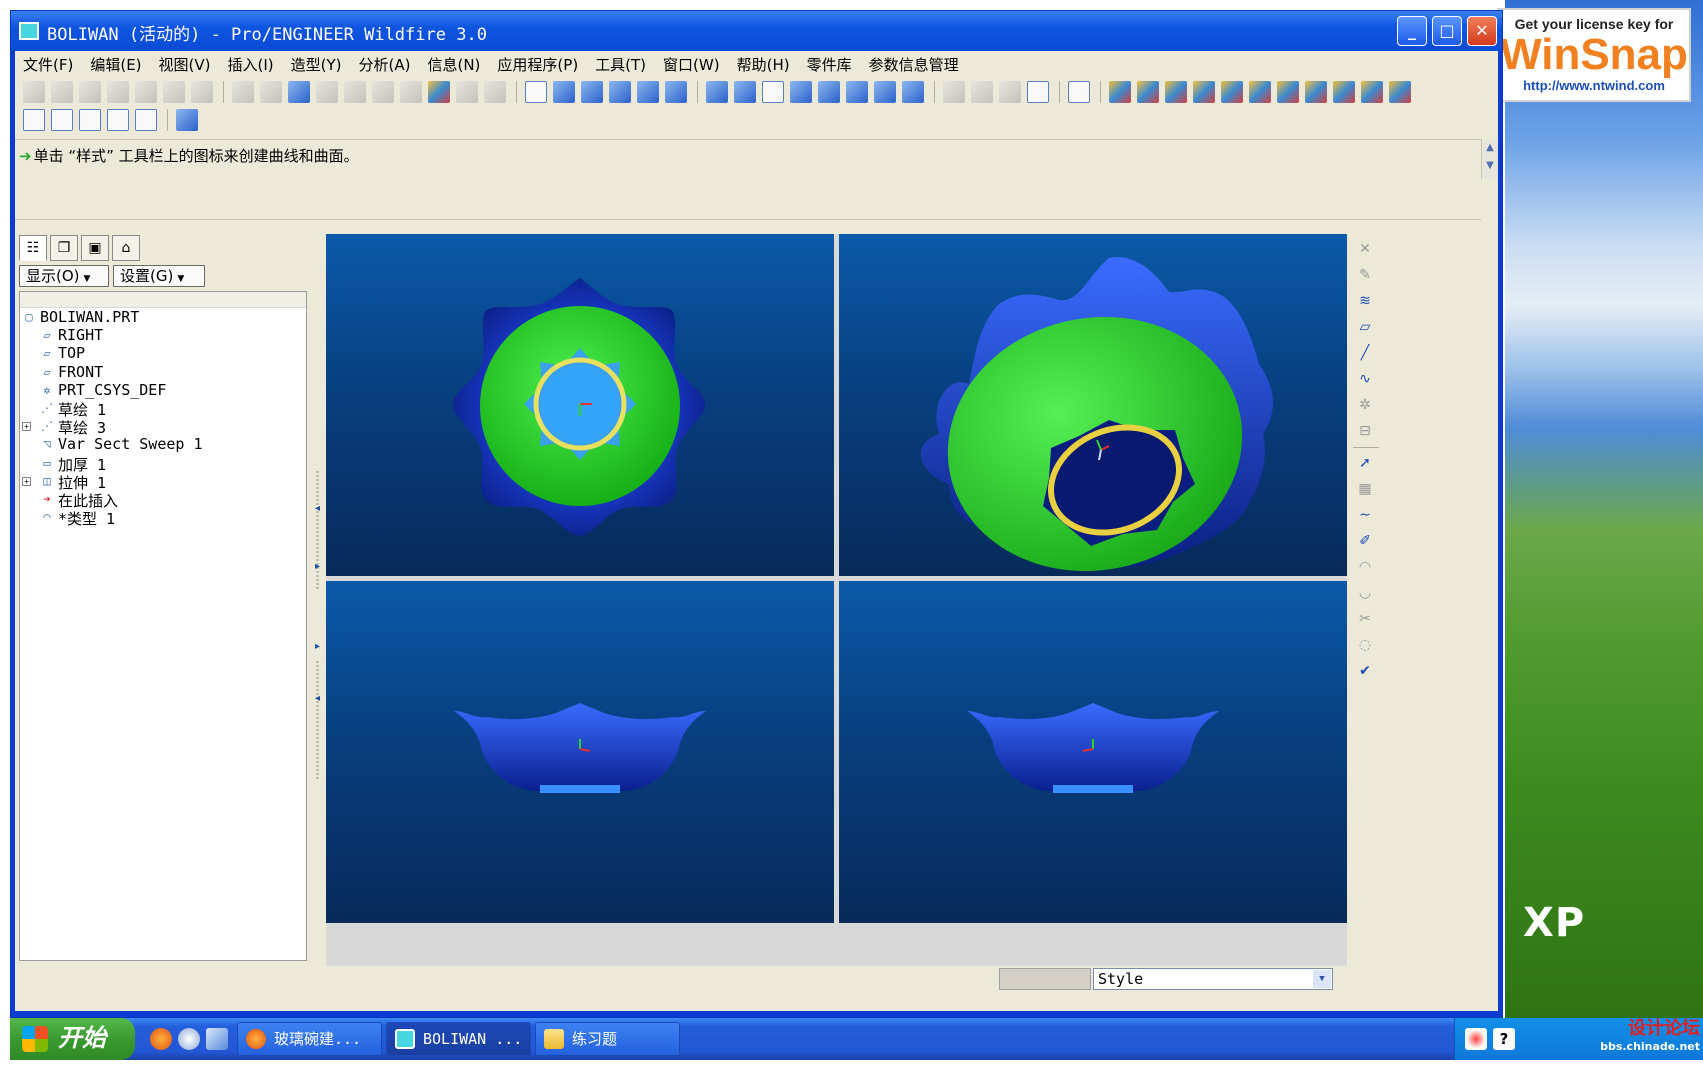 The width and height of the screenshot is (1703, 1073). What do you see at coordinates (982, 92) in the screenshot?
I see `hidden-line-icon` at bounding box center [982, 92].